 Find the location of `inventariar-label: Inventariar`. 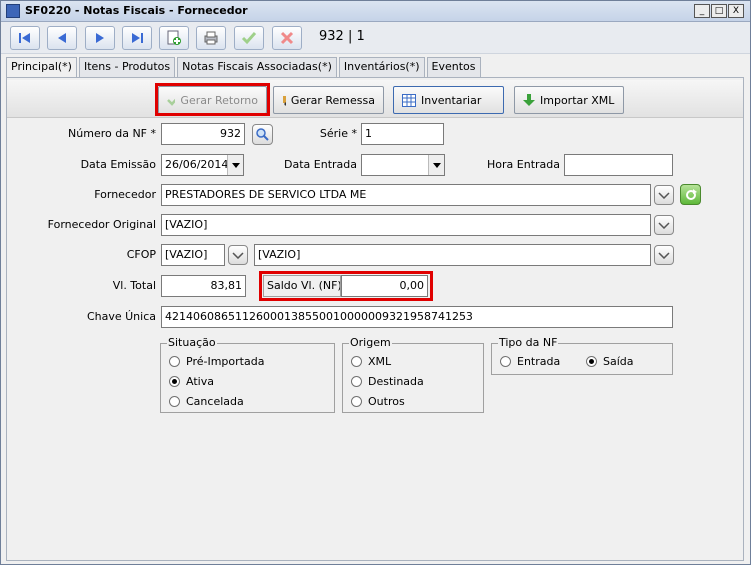

inventariar-label: Inventariar is located at coordinates (451, 100).